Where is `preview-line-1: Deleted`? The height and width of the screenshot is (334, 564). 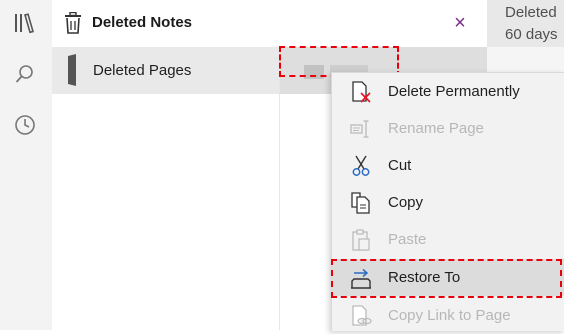
preview-line-1: Deleted is located at coordinates (531, 12).